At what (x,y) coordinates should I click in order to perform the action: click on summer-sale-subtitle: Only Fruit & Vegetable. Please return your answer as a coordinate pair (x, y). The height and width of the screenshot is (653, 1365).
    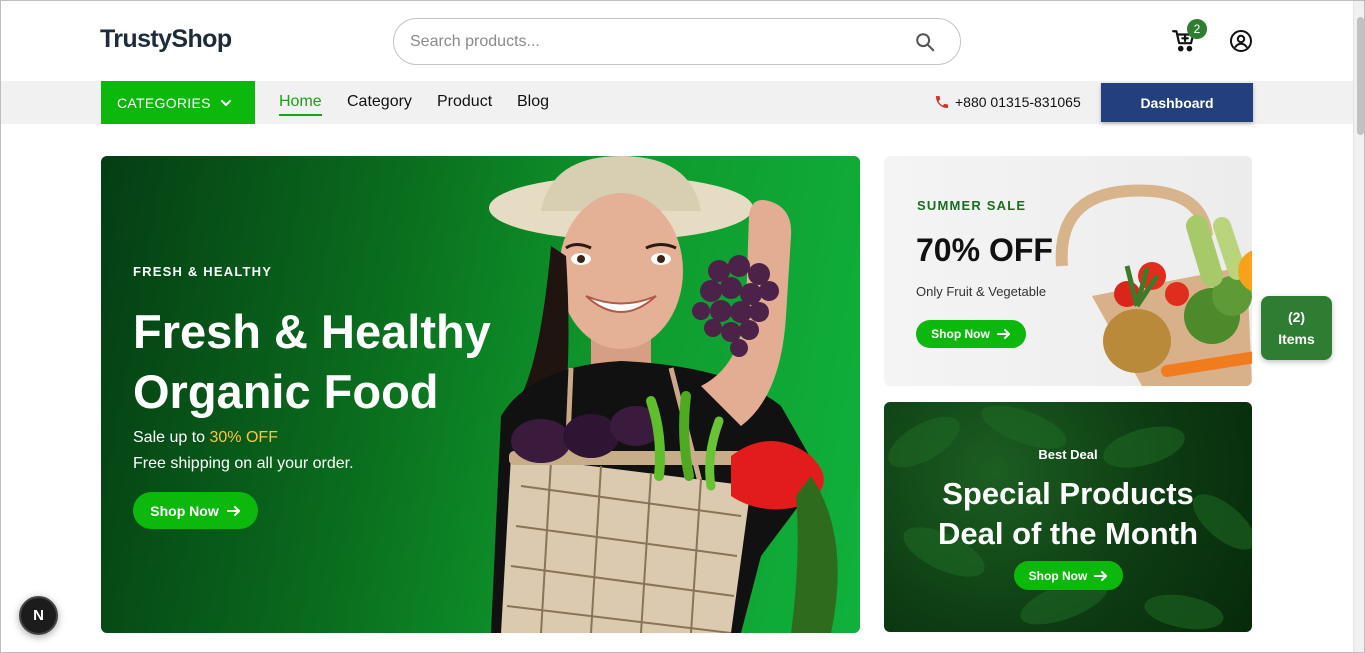
    Looking at the image, I should click on (981, 291).